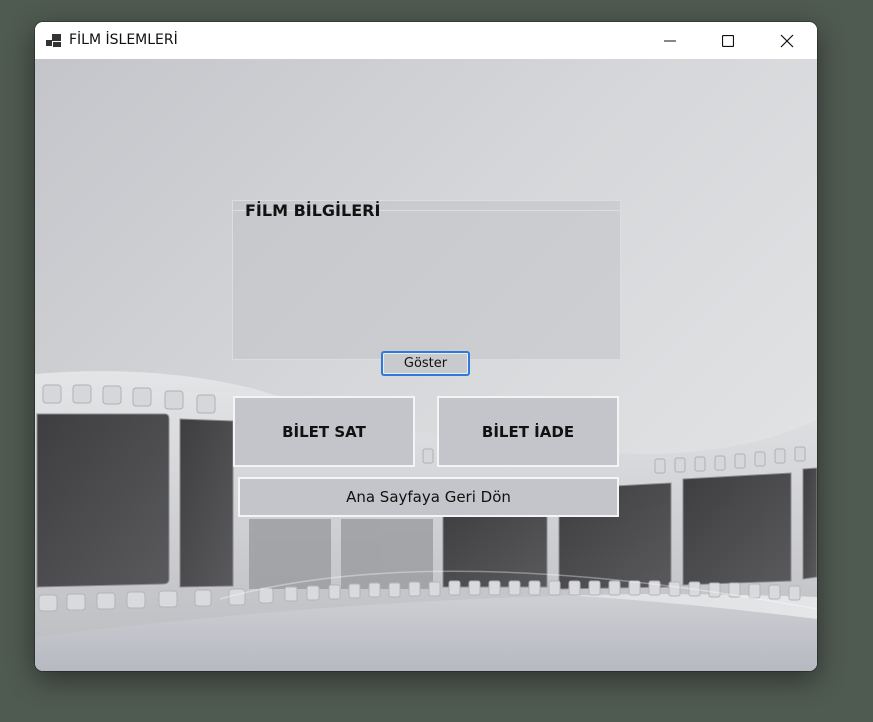 The width and height of the screenshot is (873, 722). What do you see at coordinates (428, 497) in the screenshot?
I see `back-home-button: Ana Sayfaya Geri Dön` at bounding box center [428, 497].